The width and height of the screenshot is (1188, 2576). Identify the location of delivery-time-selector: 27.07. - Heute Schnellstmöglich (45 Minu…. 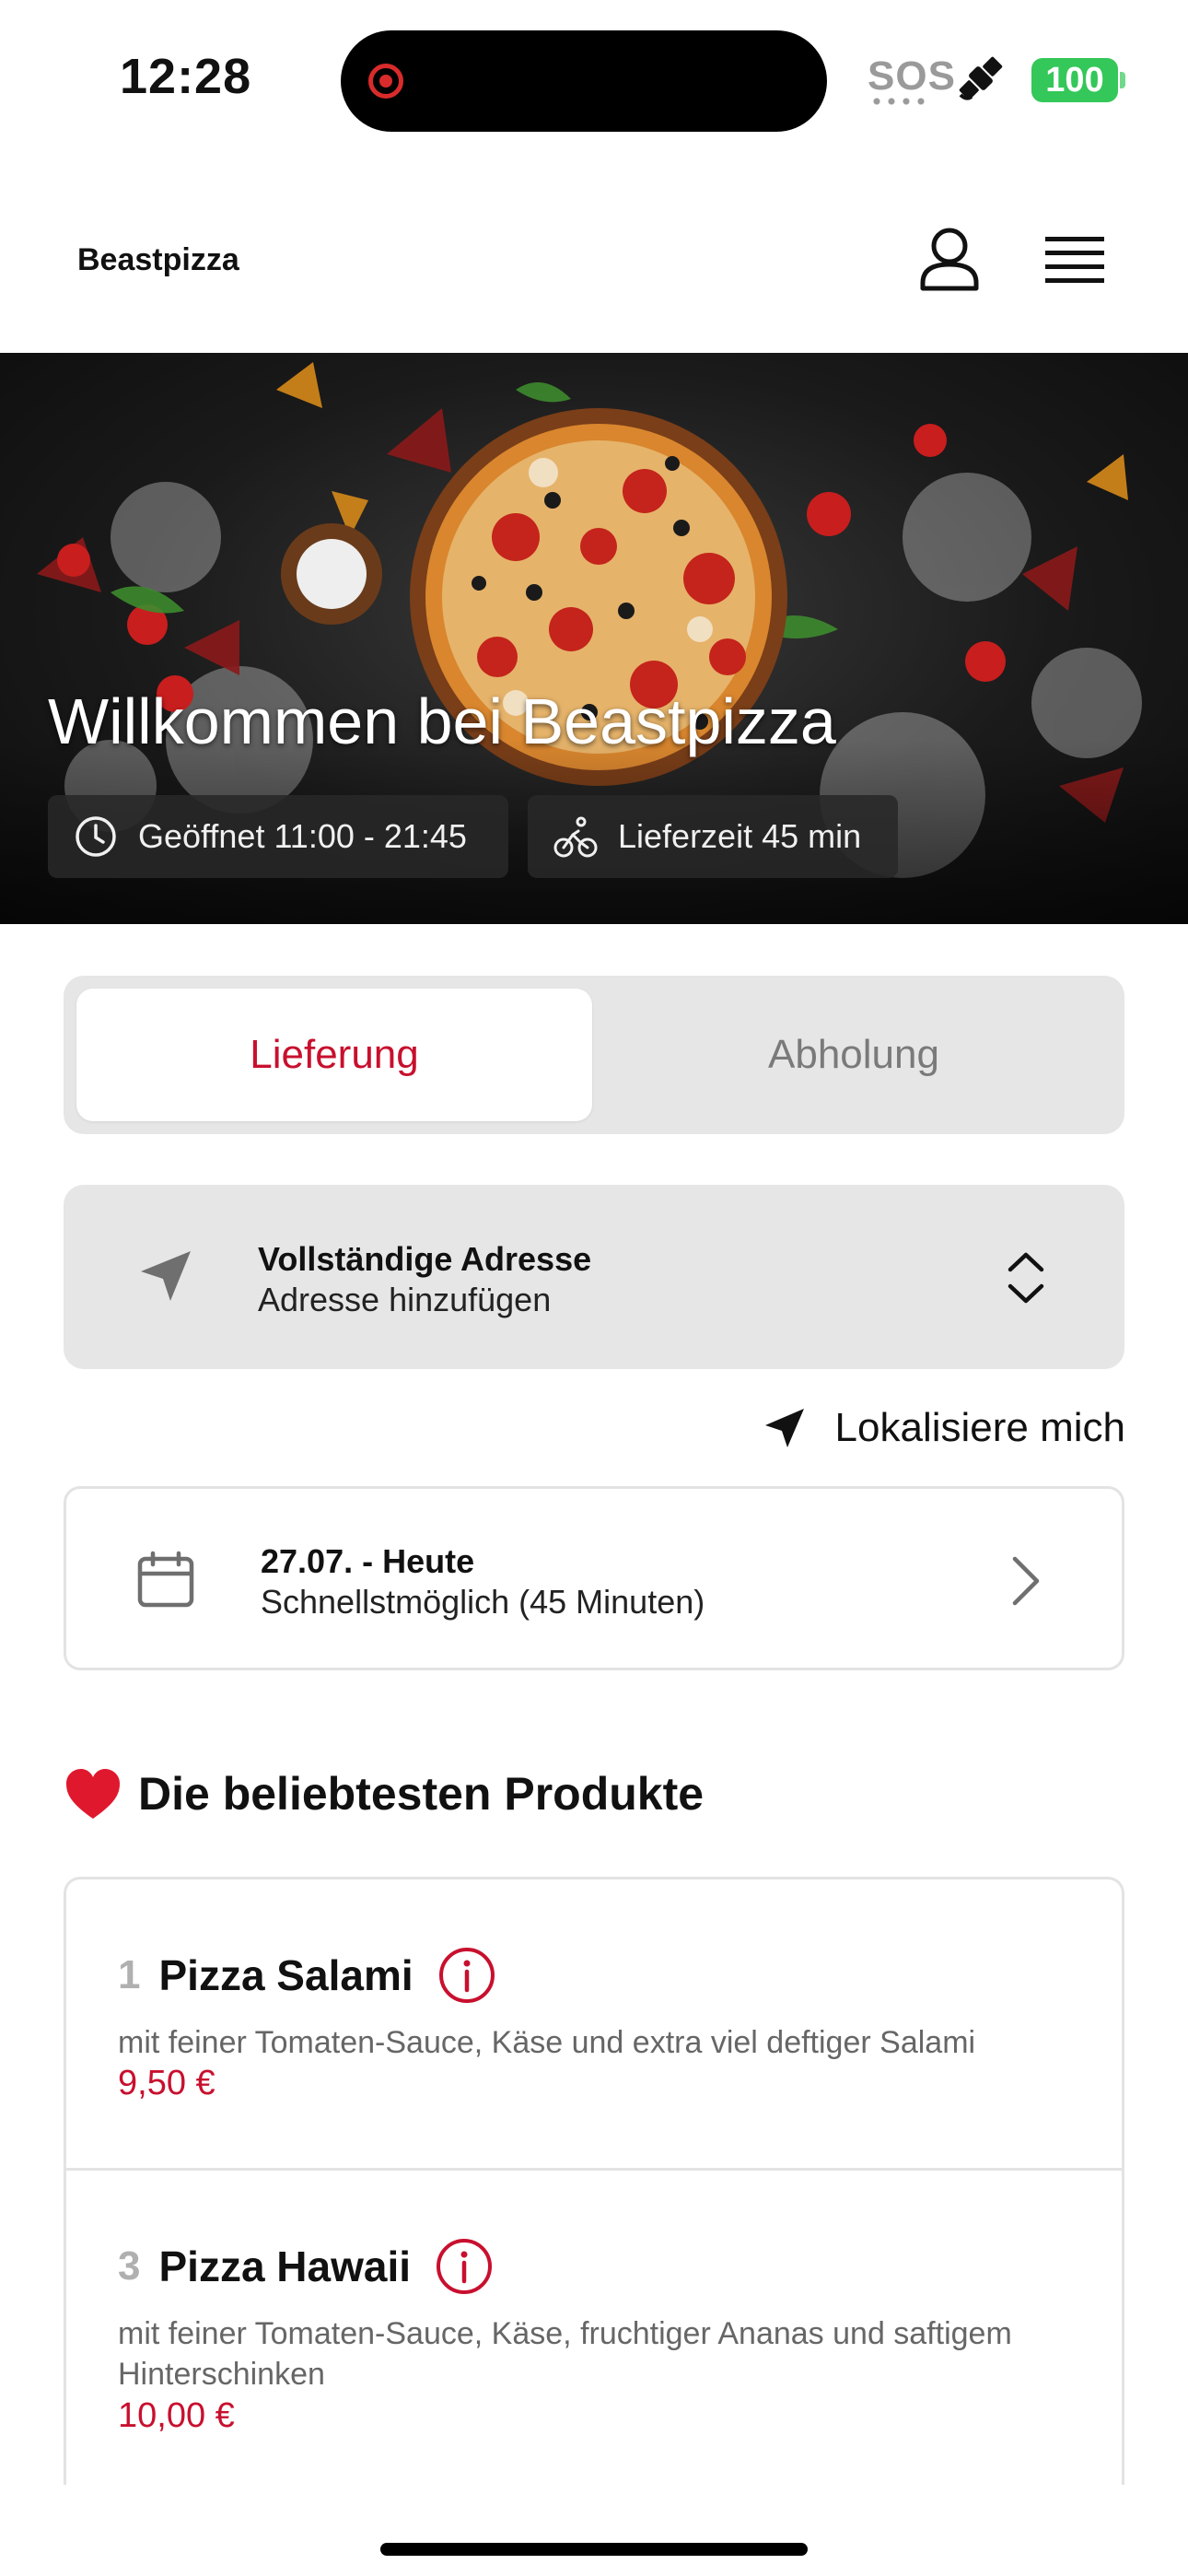
(594, 1578).